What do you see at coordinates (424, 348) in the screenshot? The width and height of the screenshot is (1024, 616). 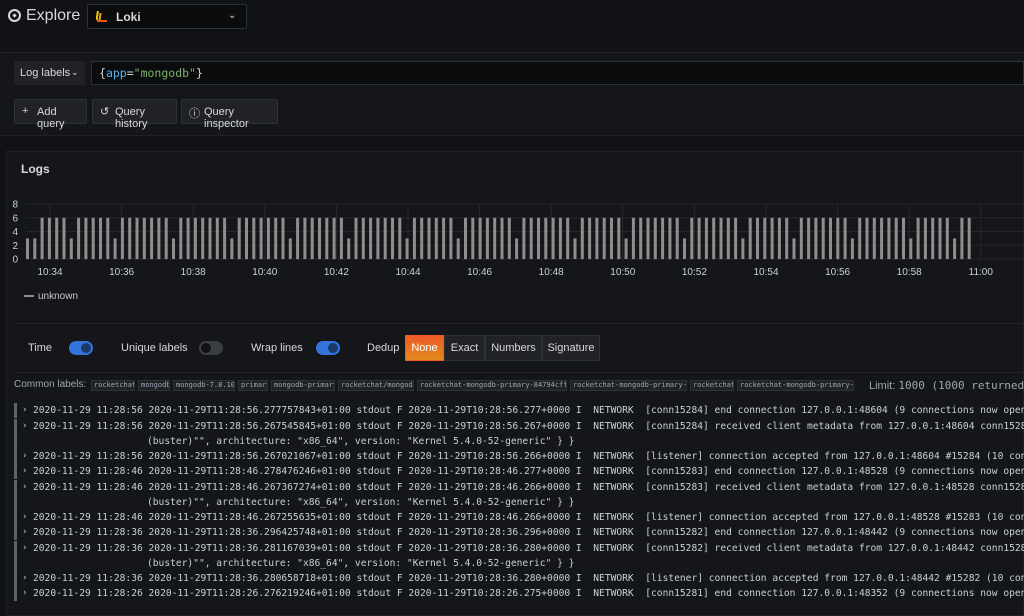 I see `dedup-none-button: None` at bounding box center [424, 348].